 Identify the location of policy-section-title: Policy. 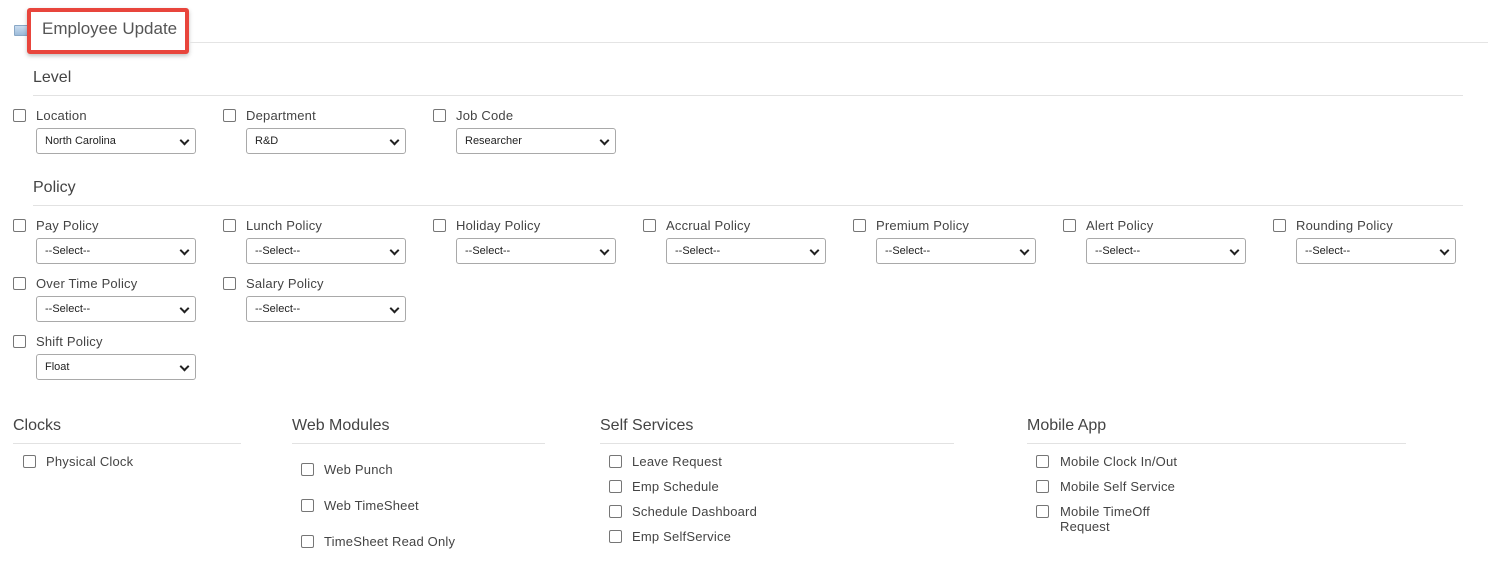
(54, 187).